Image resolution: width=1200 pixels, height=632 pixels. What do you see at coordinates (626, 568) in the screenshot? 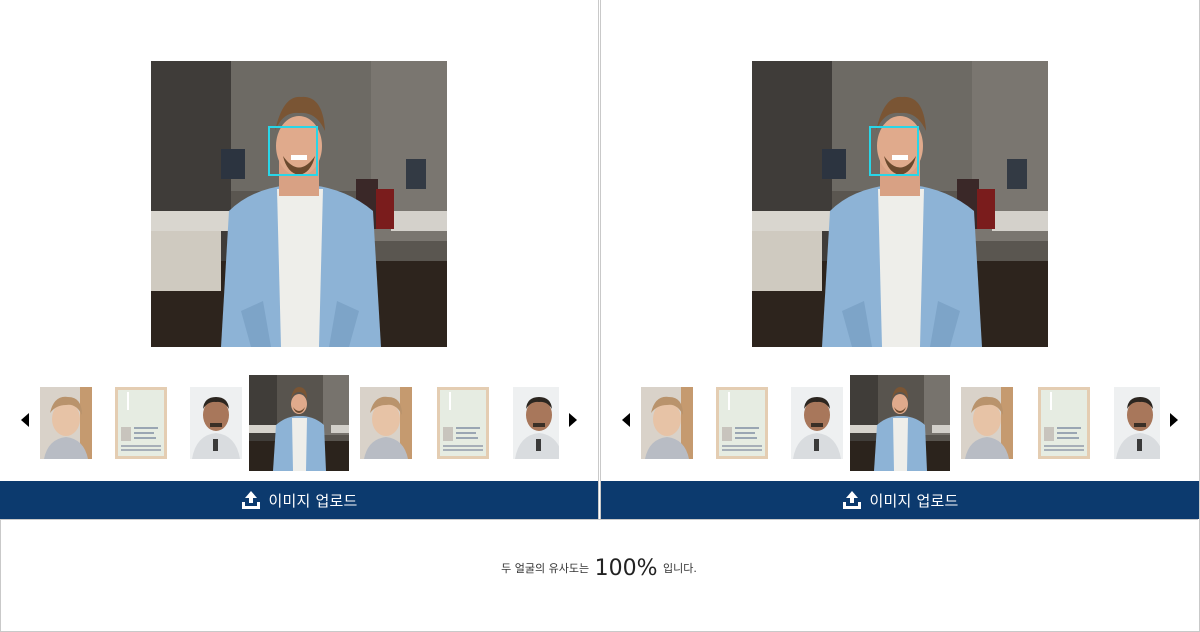
I see `similarity-value: 100%` at bounding box center [626, 568].